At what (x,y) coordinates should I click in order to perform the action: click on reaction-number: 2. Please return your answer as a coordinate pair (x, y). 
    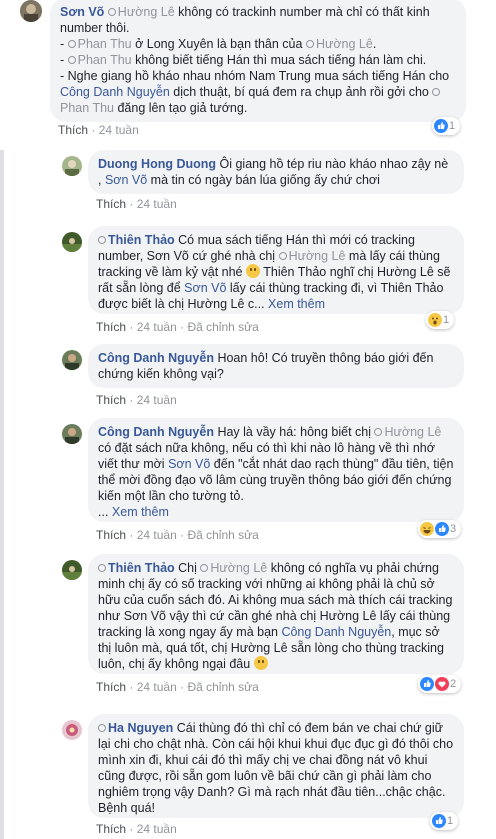
    Looking at the image, I should click on (453, 684).